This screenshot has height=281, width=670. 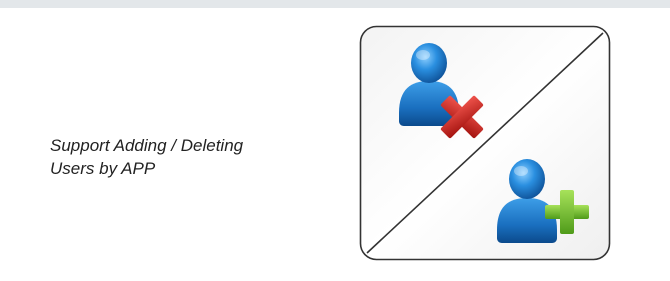 I want to click on top-divider-bar, so click(x=335, y=4).